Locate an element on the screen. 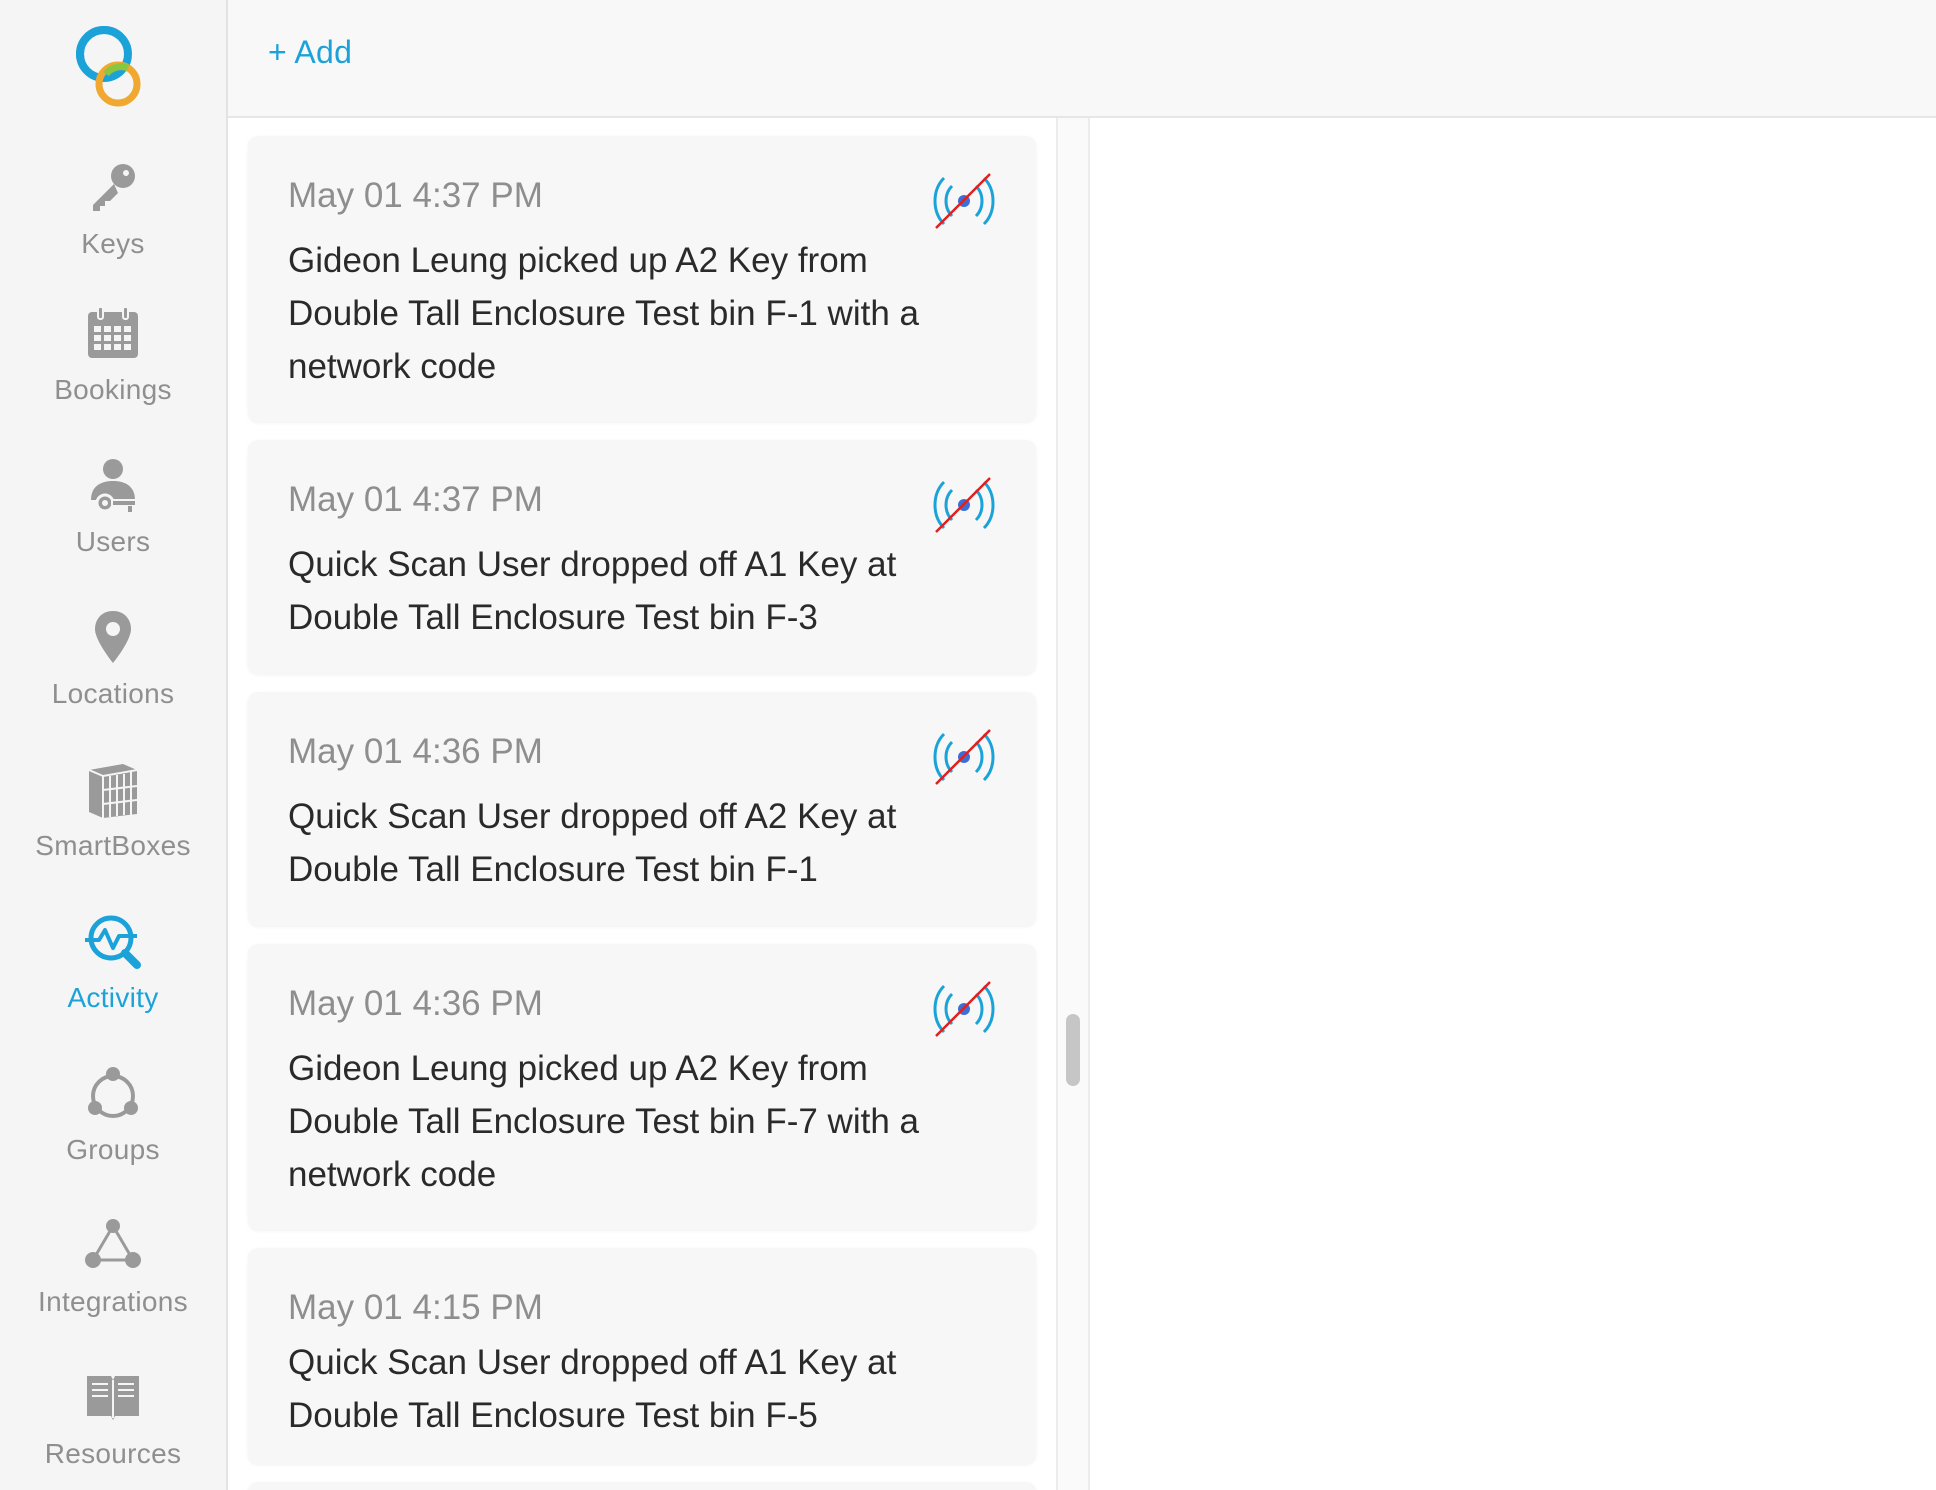 Image resolution: width=1936 pixels, height=1490 pixels. integrations-icon is located at coordinates (113, 1246).